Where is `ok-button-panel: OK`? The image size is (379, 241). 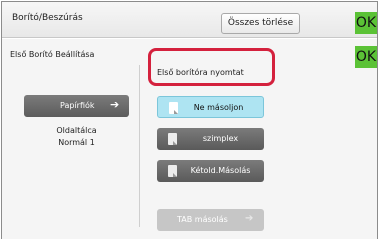 ok-button-panel: OK is located at coordinates (366, 57).